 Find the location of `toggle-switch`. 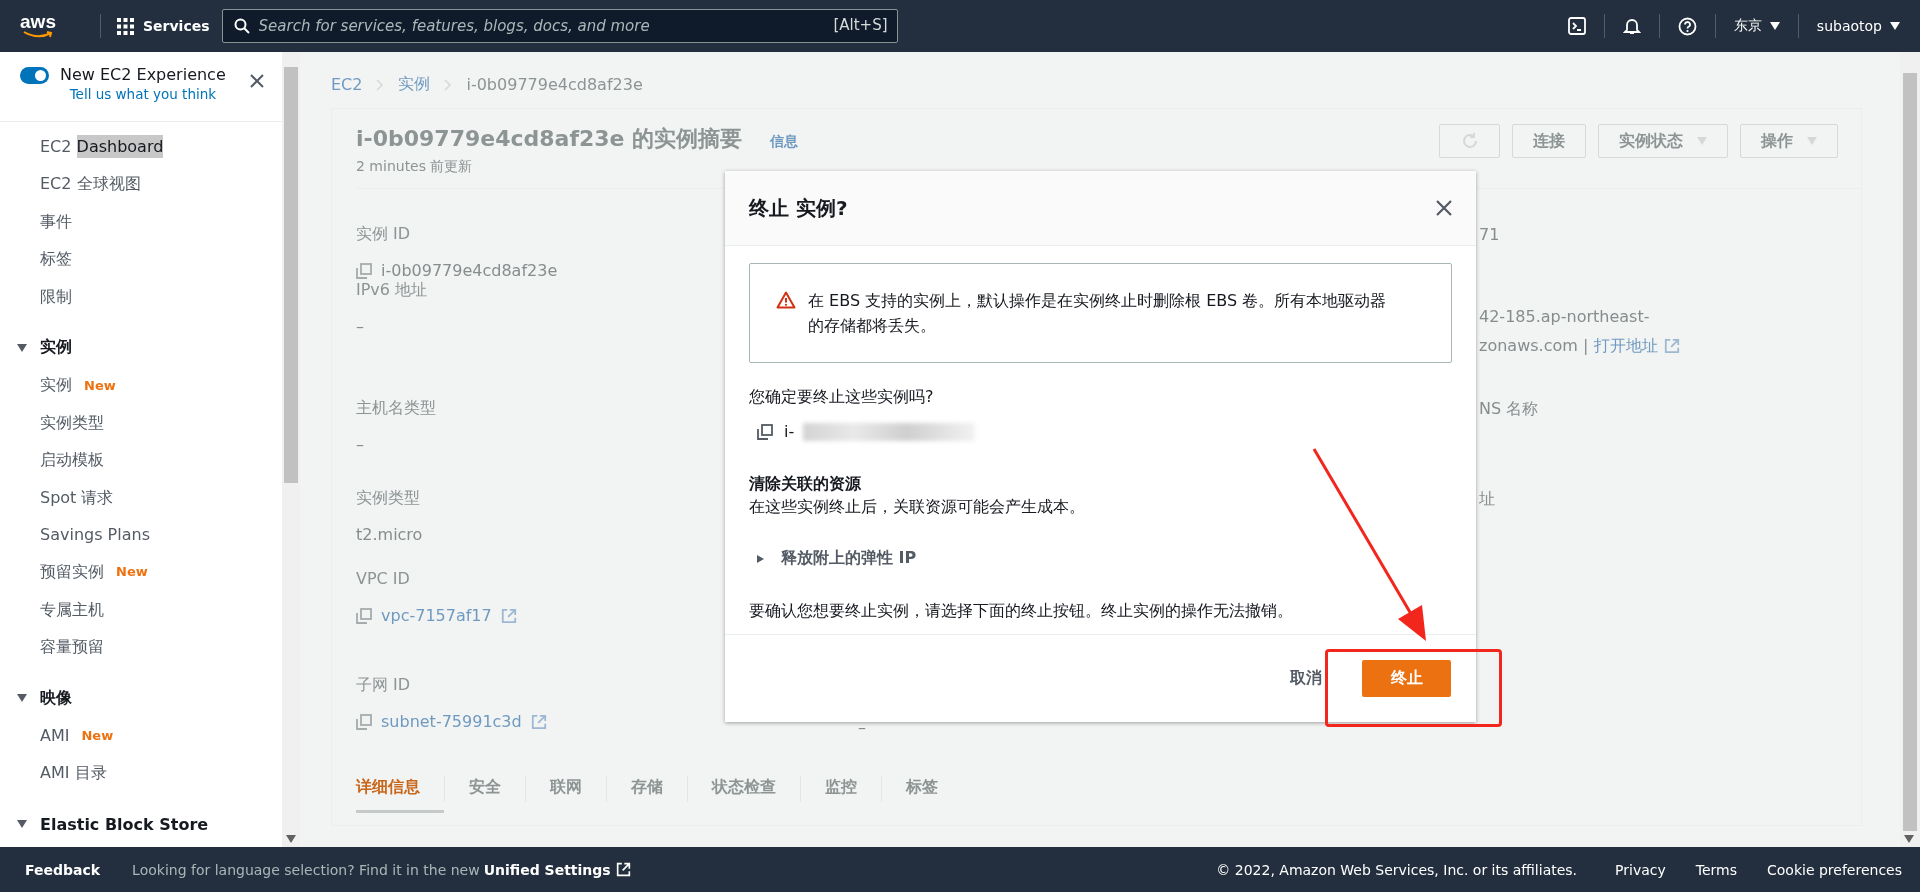

toggle-switch is located at coordinates (34, 75).